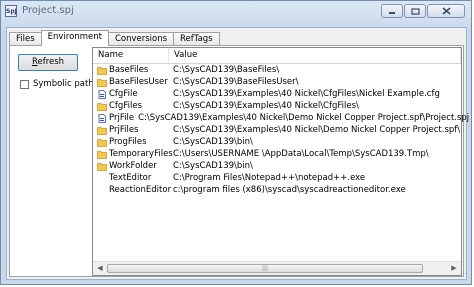 This screenshot has width=474, height=287. I want to click on list-item-name-cell: CfgFile, so click(131, 94).